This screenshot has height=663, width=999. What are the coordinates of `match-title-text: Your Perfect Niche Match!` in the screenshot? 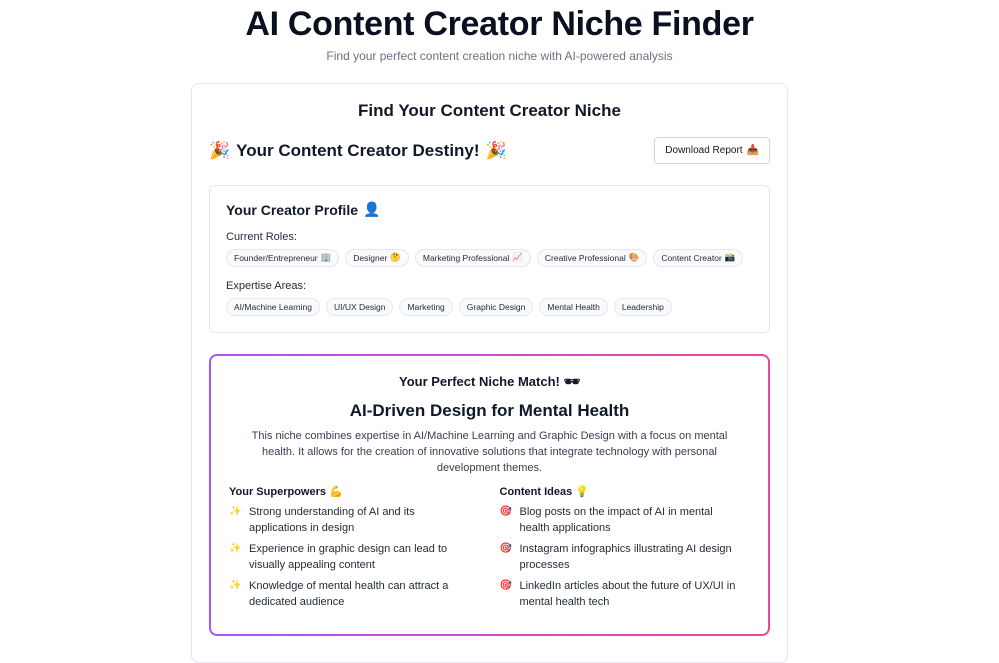 It's located at (479, 381).